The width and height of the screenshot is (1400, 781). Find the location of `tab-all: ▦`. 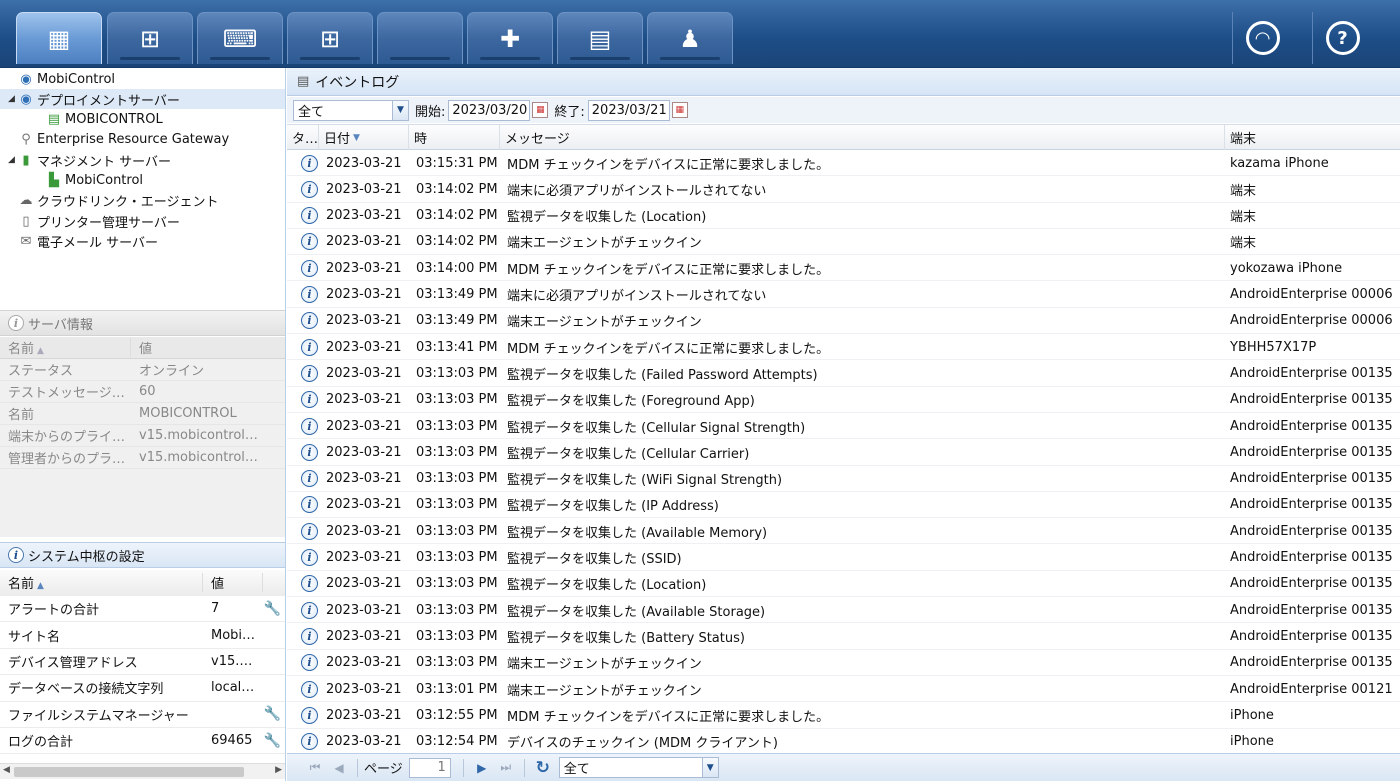

tab-all: ▦ is located at coordinates (59, 38).